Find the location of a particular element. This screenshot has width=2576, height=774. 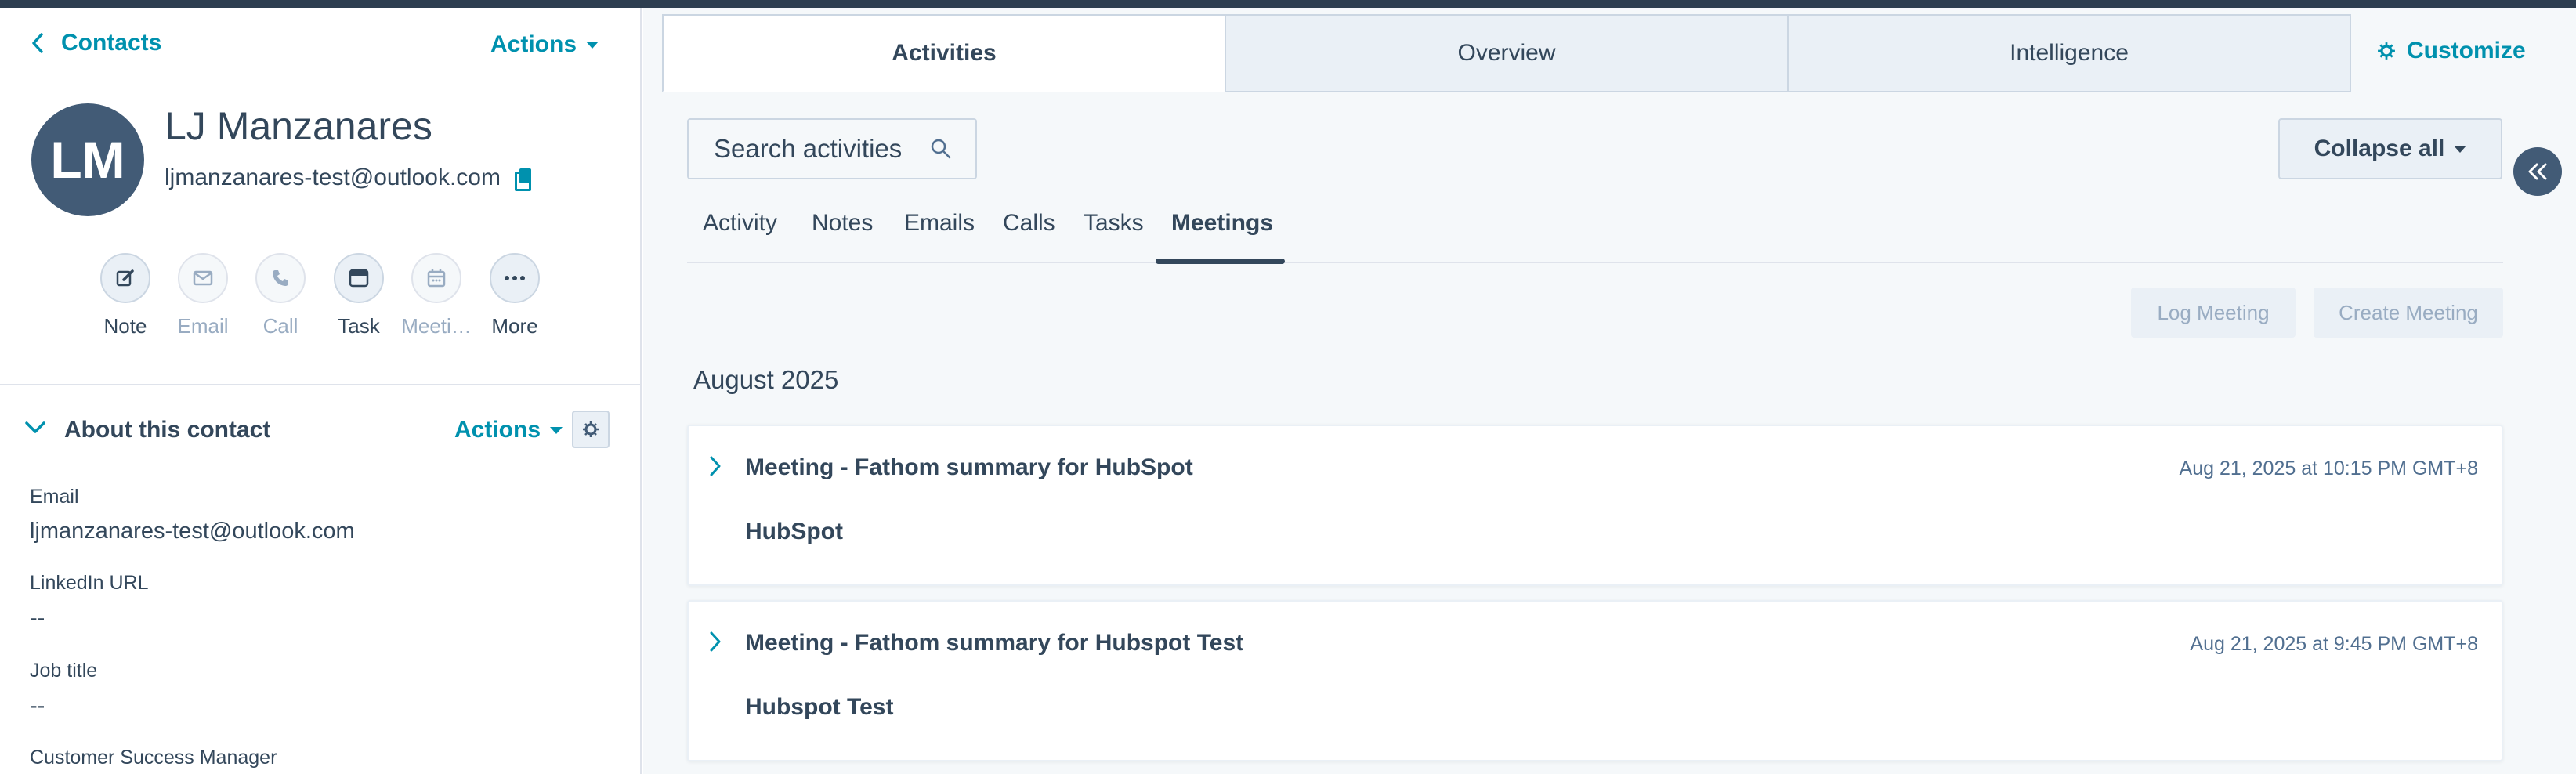

property-label-csm: Customer Success Manager is located at coordinates (153, 758).